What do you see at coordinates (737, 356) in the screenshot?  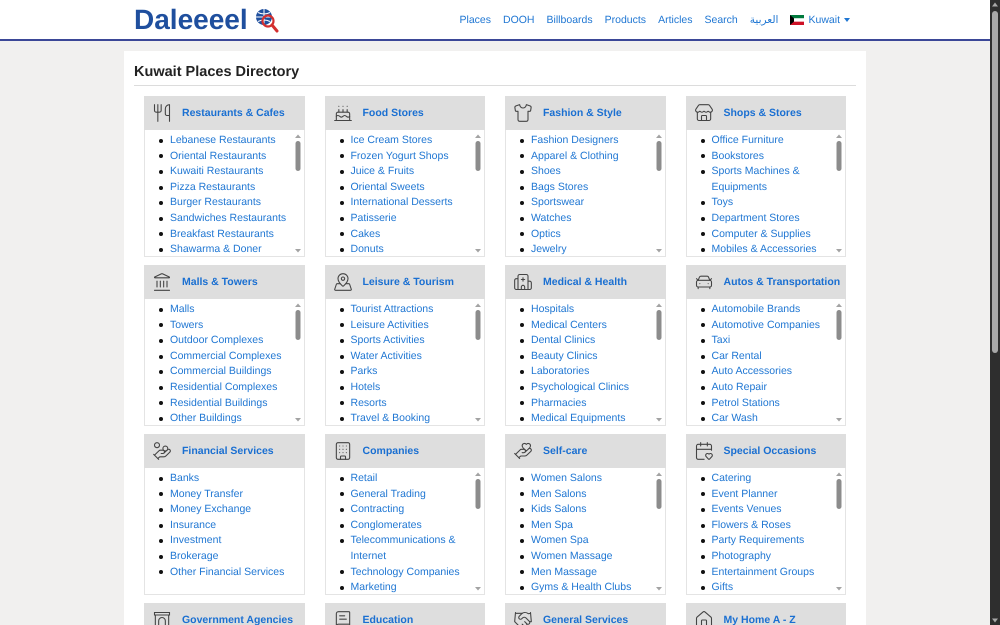 I see `category-item-link: Car Rental` at bounding box center [737, 356].